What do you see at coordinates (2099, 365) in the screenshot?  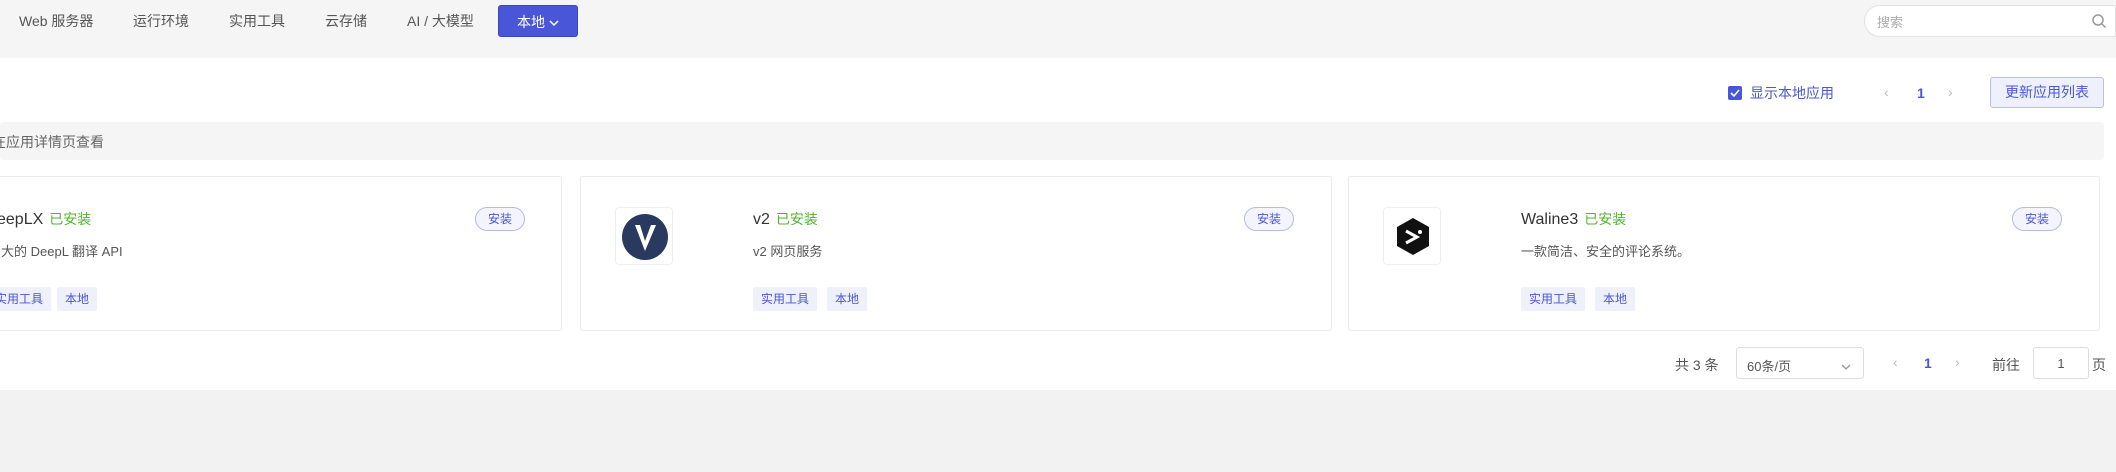 I see `page-suffix: 页` at bounding box center [2099, 365].